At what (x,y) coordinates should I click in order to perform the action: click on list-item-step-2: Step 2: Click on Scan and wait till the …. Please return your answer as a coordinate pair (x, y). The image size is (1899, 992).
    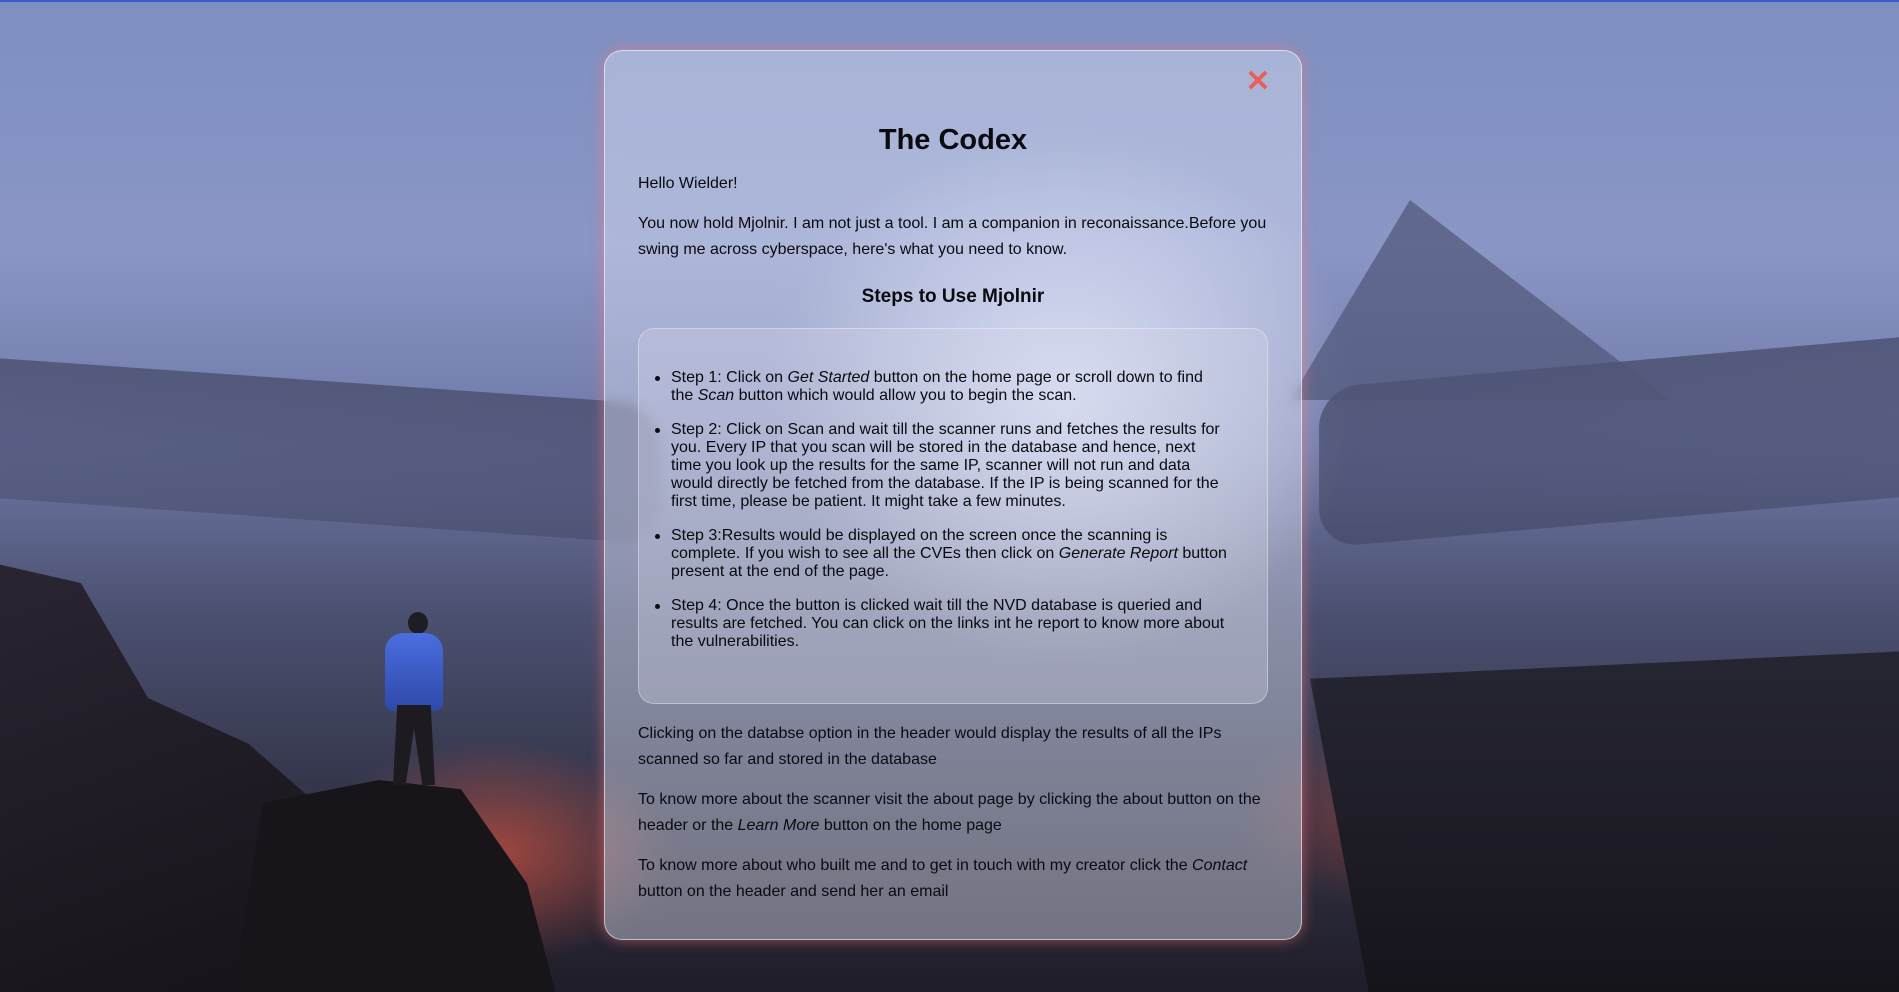
    Looking at the image, I should click on (941, 466).